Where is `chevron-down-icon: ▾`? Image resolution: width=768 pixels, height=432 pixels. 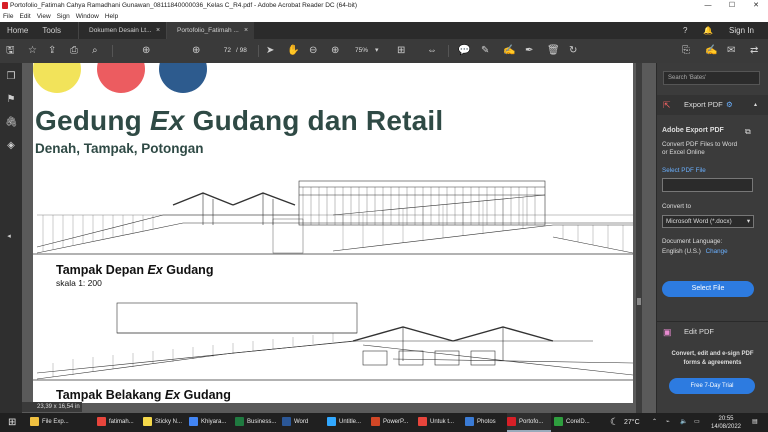 chevron-down-icon: ▾ is located at coordinates (748, 221).